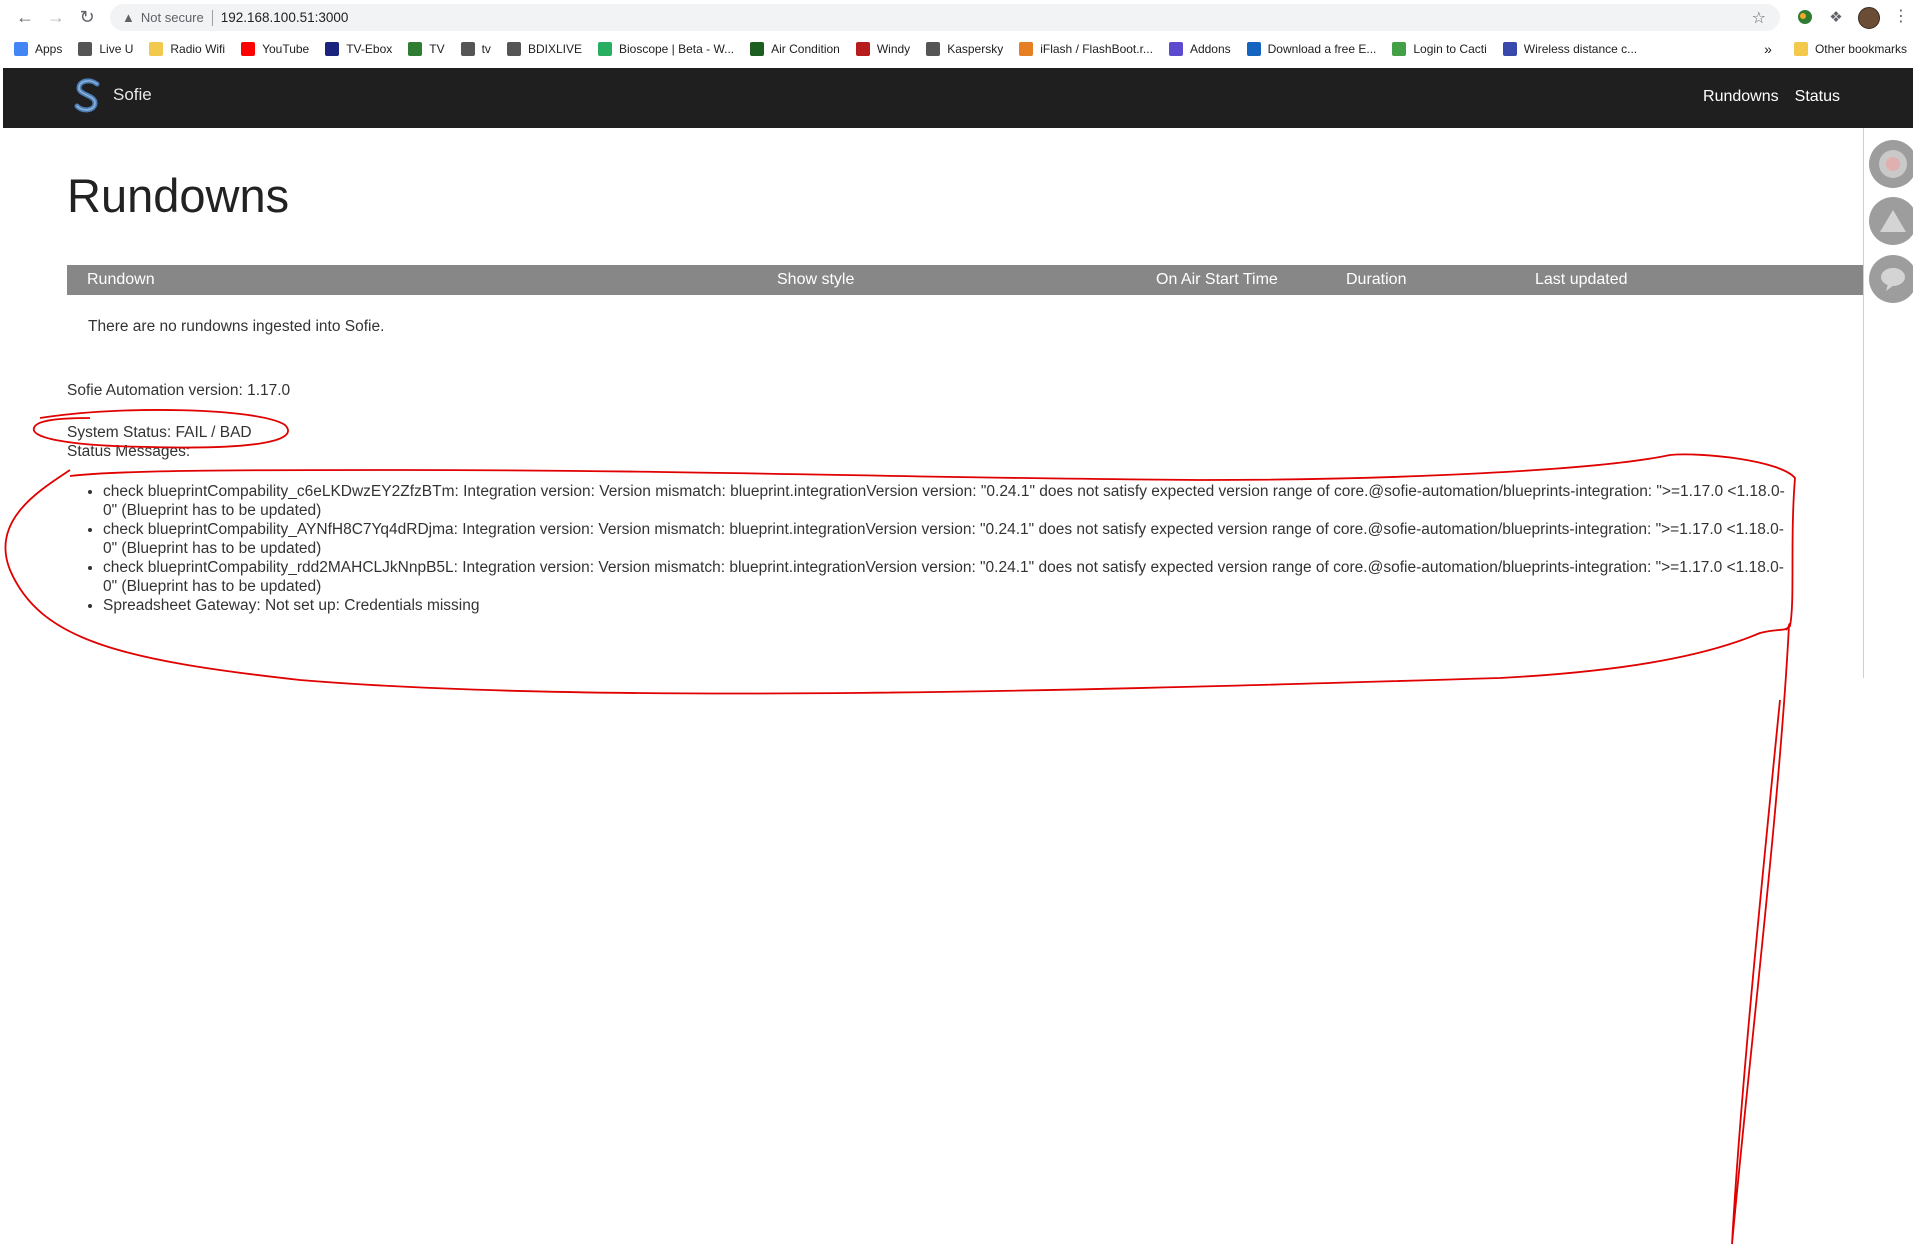 This screenshot has width=1913, height=1245. I want to click on bookmark-item: Radio Wifi, so click(187, 49).